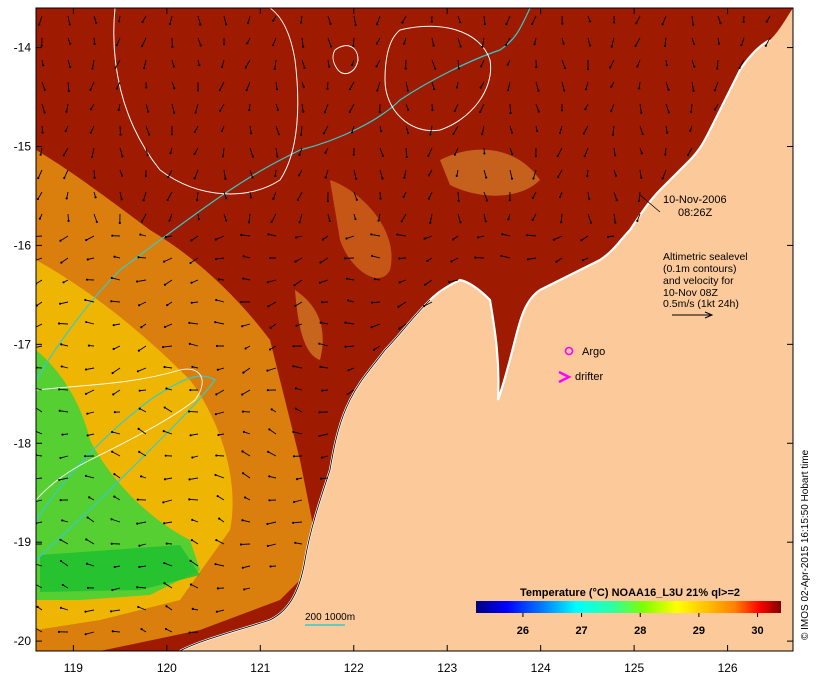  What do you see at coordinates (523, 631) in the screenshot?
I see `colorbar-tick-label: 26` at bounding box center [523, 631].